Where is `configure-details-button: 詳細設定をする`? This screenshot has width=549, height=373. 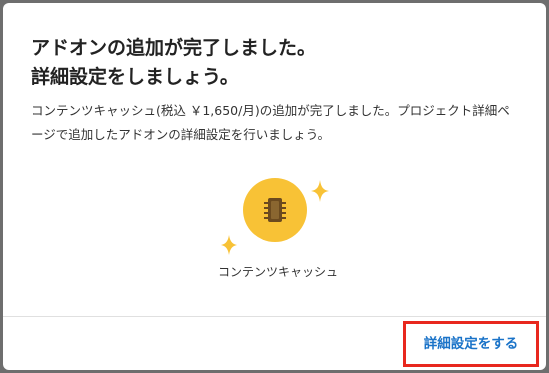 configure-details-button: 詳細設定をする is located at coordinates (471, 344).